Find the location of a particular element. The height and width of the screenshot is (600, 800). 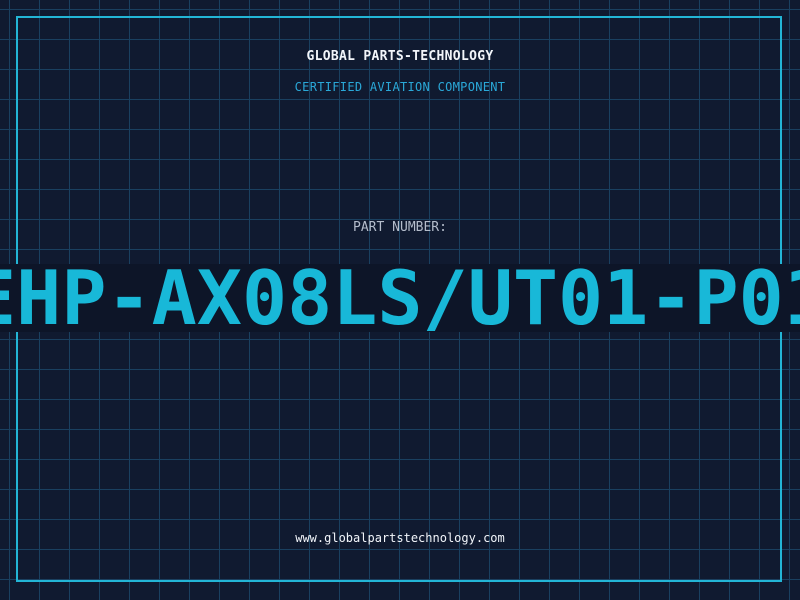

part-number-value: EHP-AX08LS/UT01-P01 is located at coordinates (400, 298).